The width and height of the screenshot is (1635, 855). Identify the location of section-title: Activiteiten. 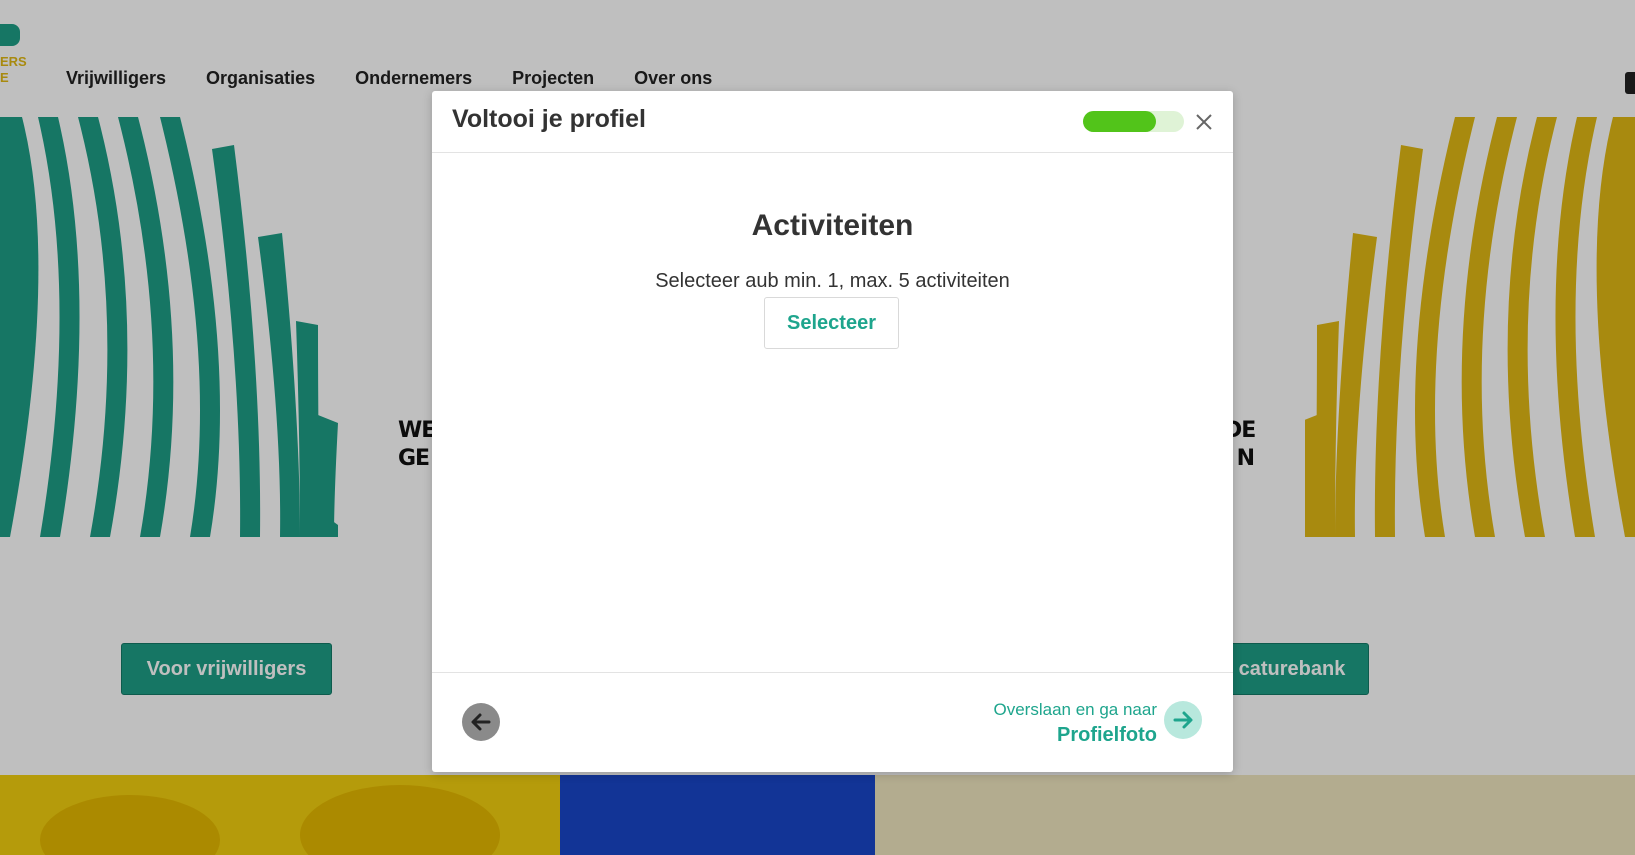
(832, 225).